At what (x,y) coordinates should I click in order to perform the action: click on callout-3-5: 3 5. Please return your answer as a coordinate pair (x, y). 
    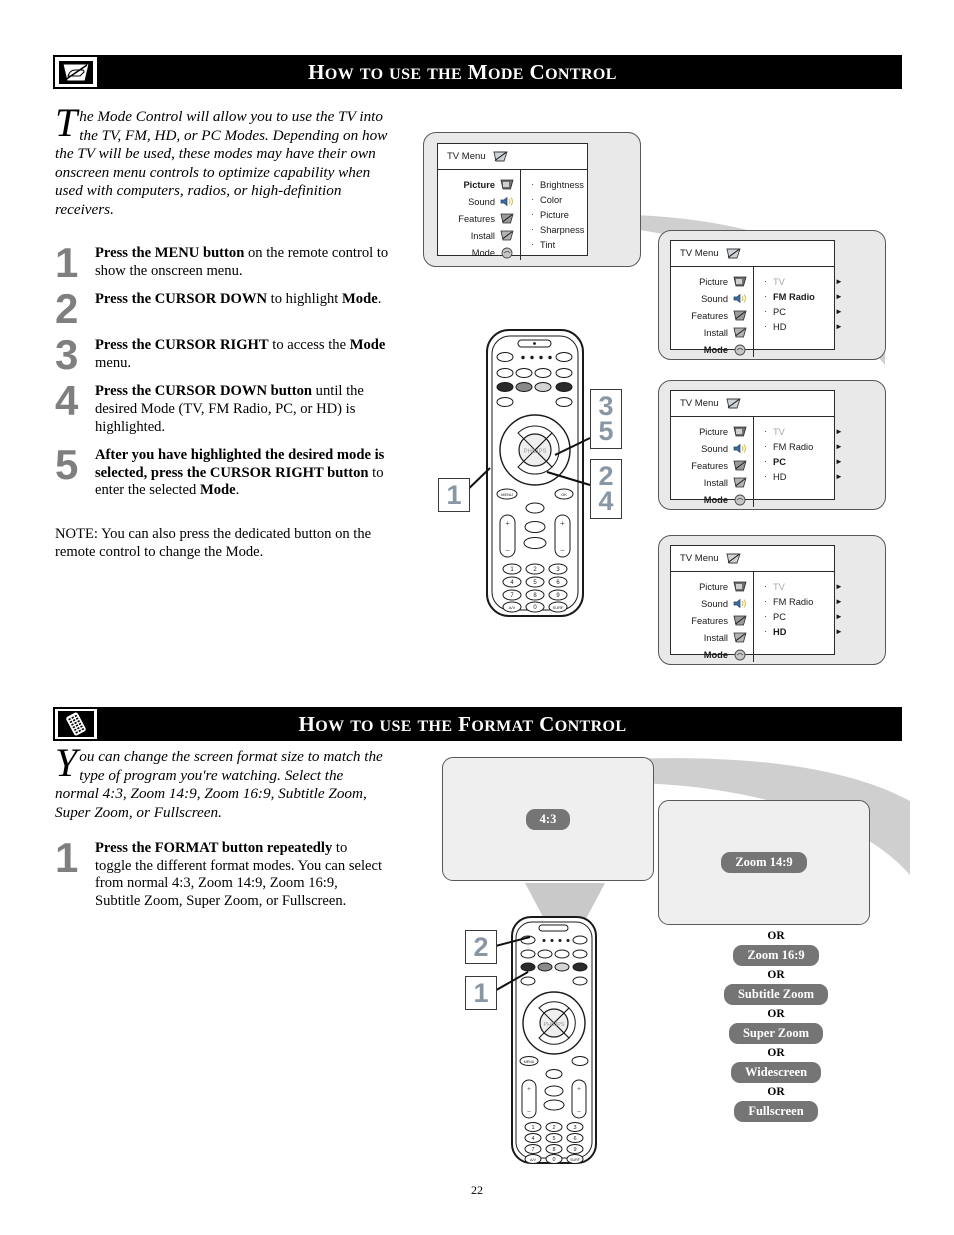
    Looking at the image, I should click on (606, 419).